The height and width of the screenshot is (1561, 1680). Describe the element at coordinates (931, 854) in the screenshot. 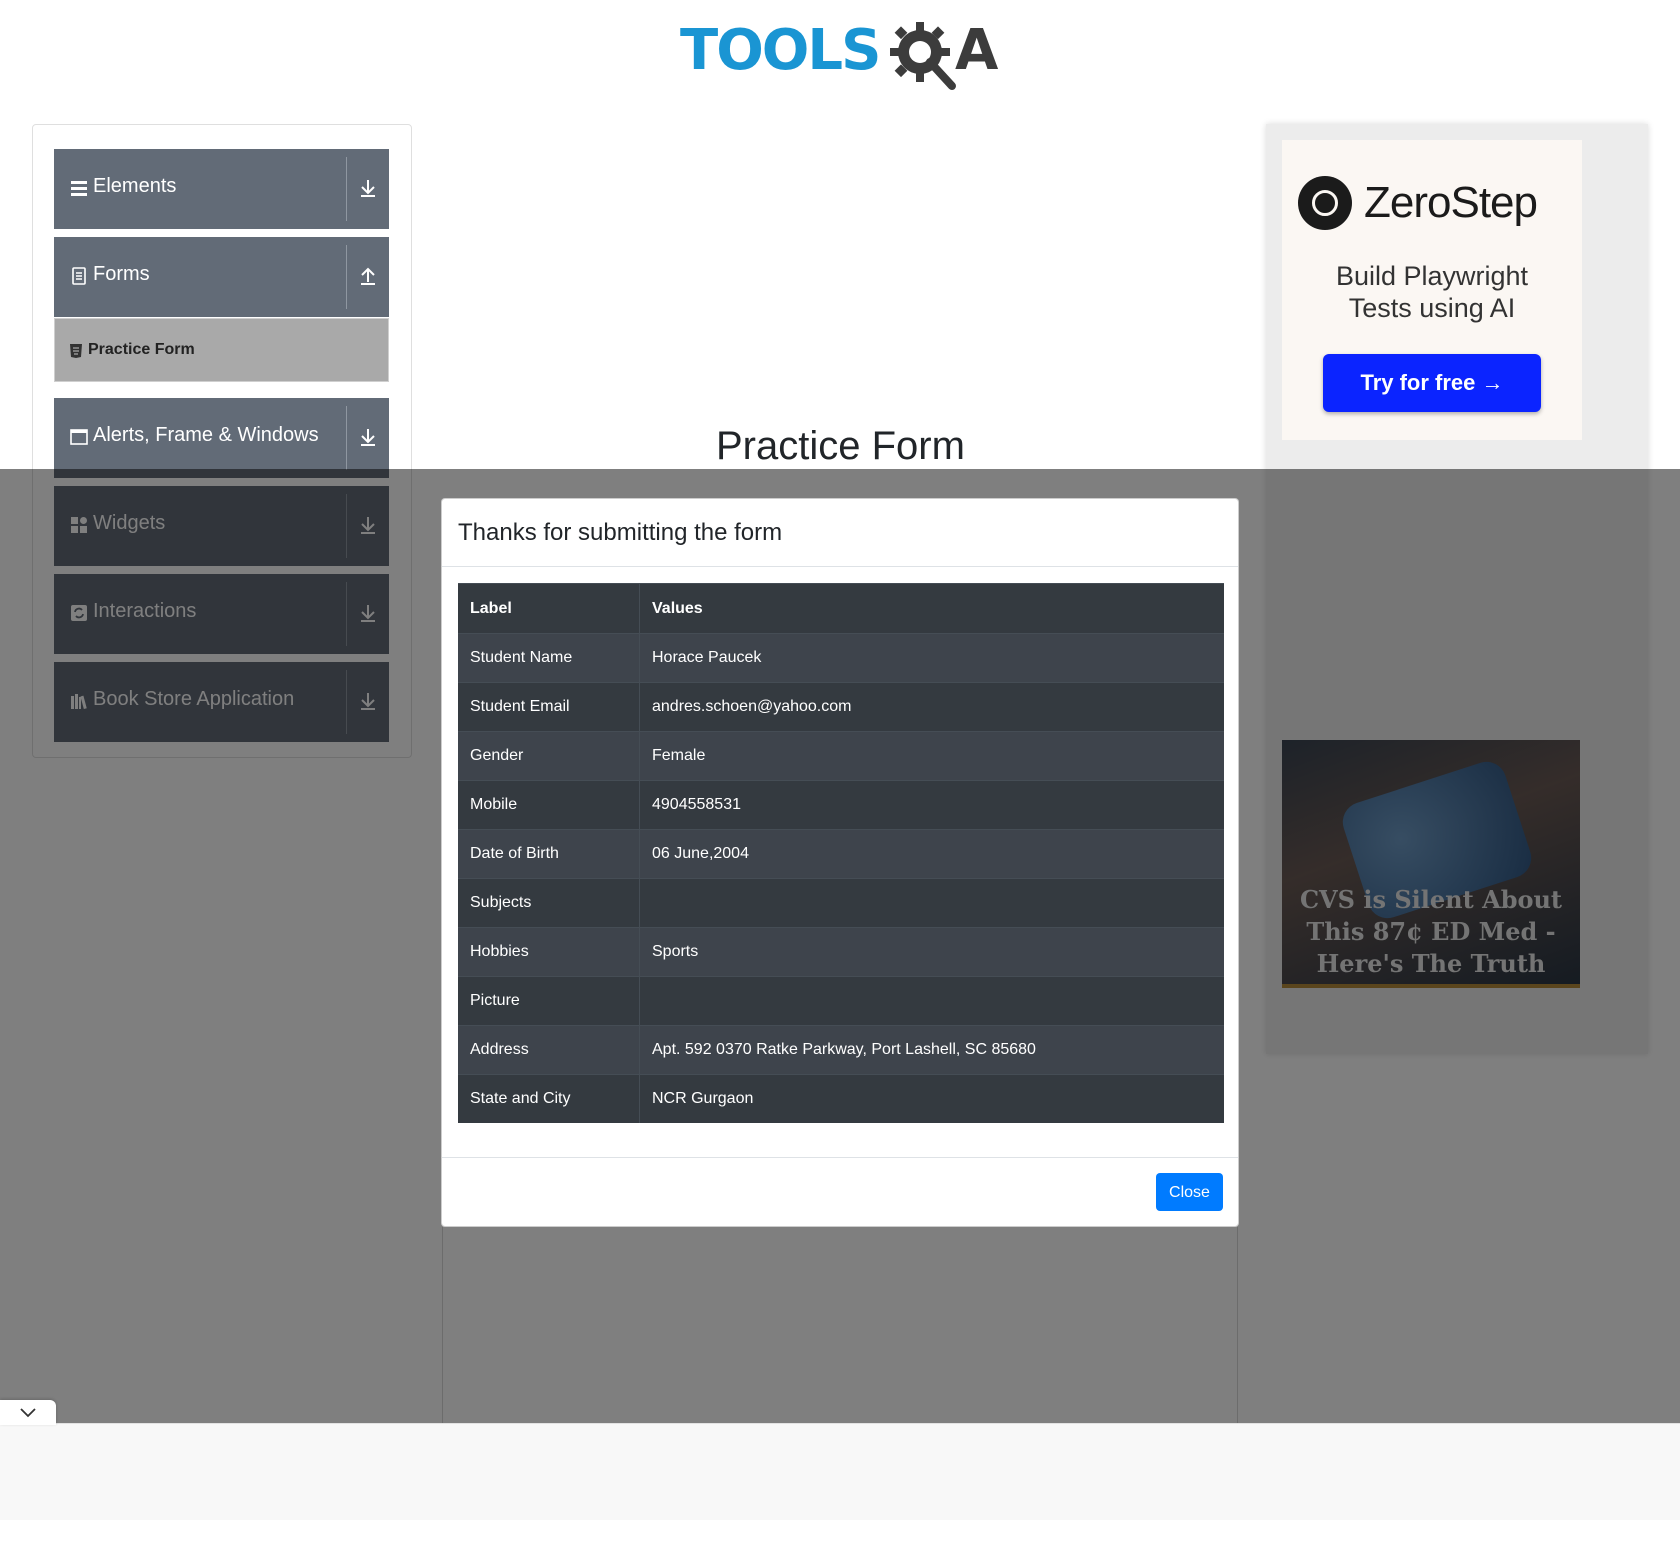

I see `row-value: 06 June,2004` at that location.